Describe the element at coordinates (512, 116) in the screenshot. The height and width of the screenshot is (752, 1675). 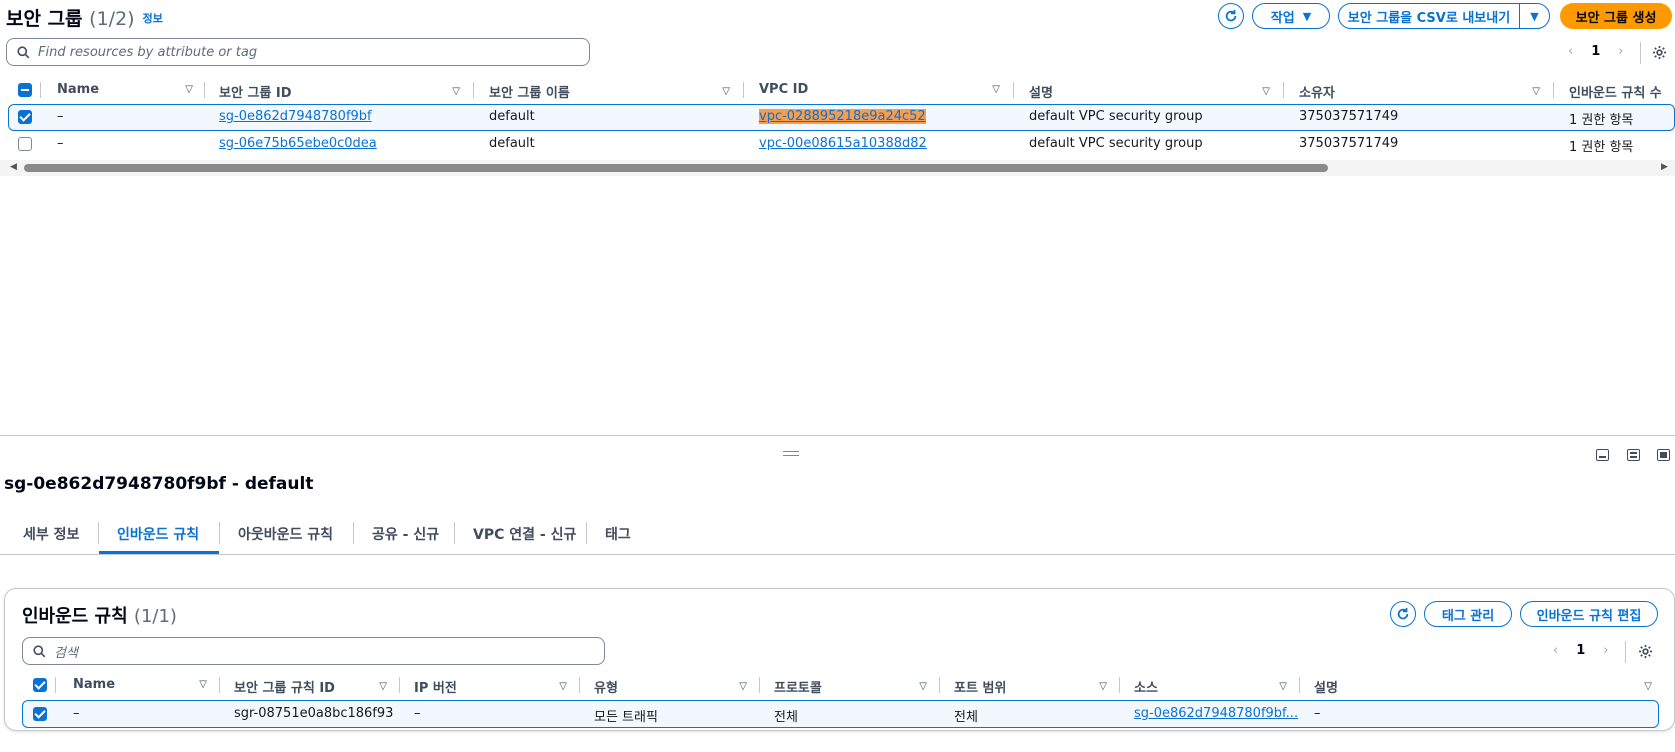
I see `cell-sg-name: default` at that location.